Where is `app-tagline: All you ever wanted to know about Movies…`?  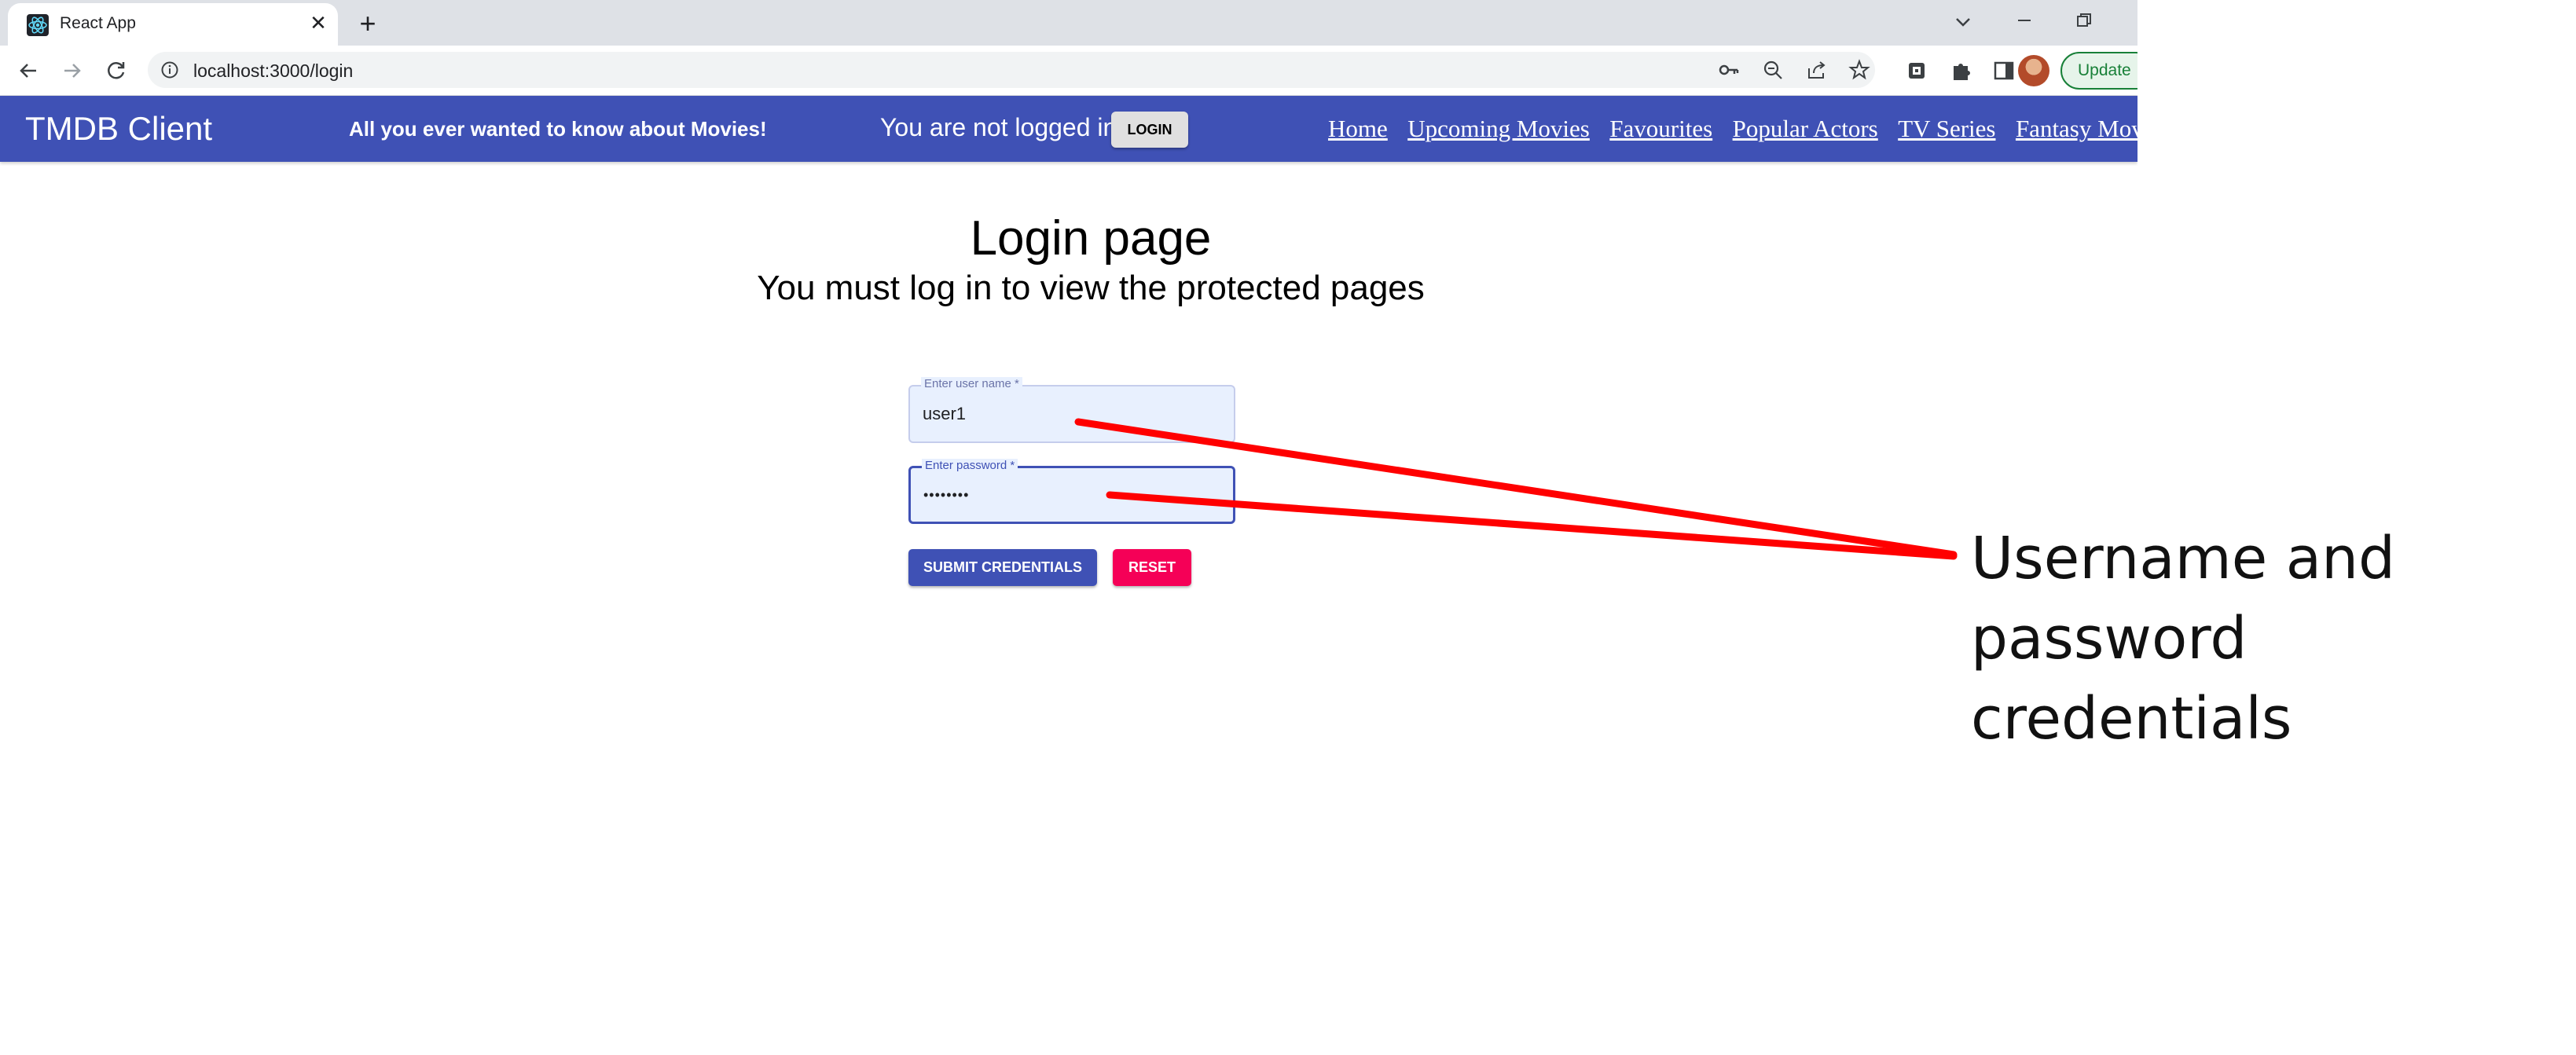
app-tagline: All you ever wanted to know about Movies… is located at coordinates (558, 129).